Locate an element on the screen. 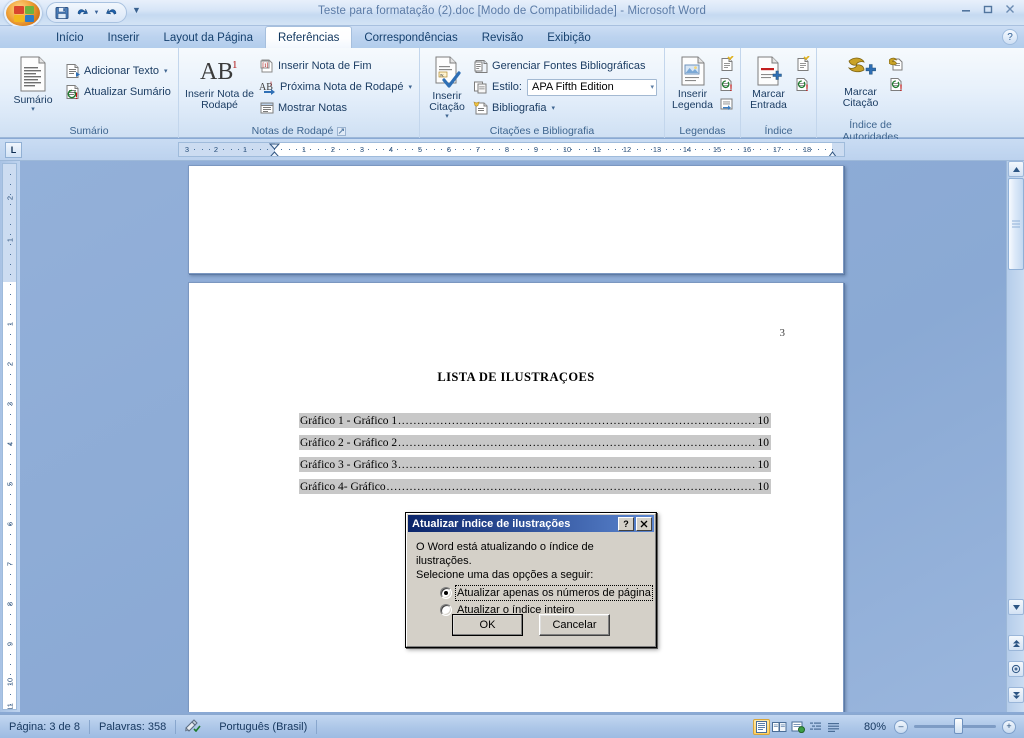 The height and width of the screenshot is (738, 1024). proxima-nota-caret-icon: ▾ is located at coordinates (410, 87).